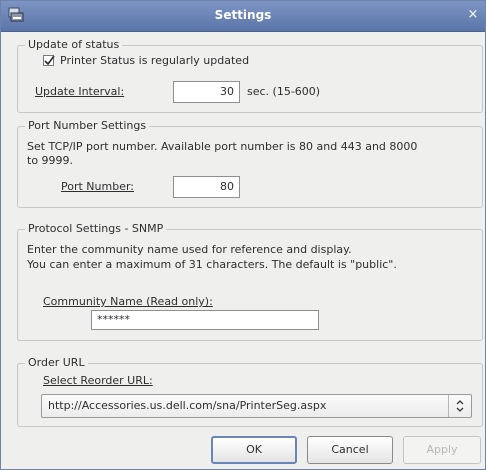  What do you see at coordinates (459, 406) in the screenshot?
I see `up-down-arrows-icon` at bounding box center [459, 406].